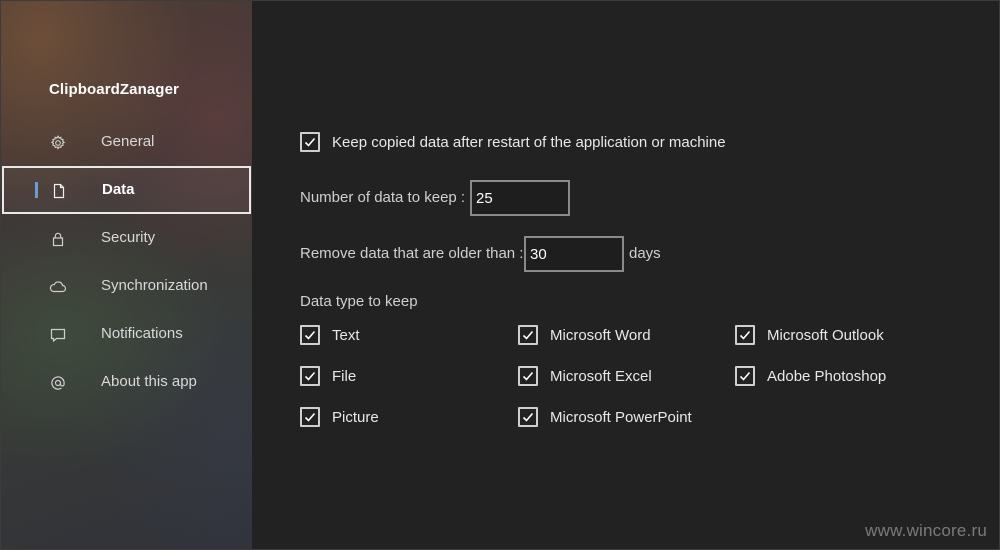 The width and height of the screenshot is (1000, 550). Describe the element at coordinates (574, 254) in the screenshot. I see `remove-older-input` at that location.